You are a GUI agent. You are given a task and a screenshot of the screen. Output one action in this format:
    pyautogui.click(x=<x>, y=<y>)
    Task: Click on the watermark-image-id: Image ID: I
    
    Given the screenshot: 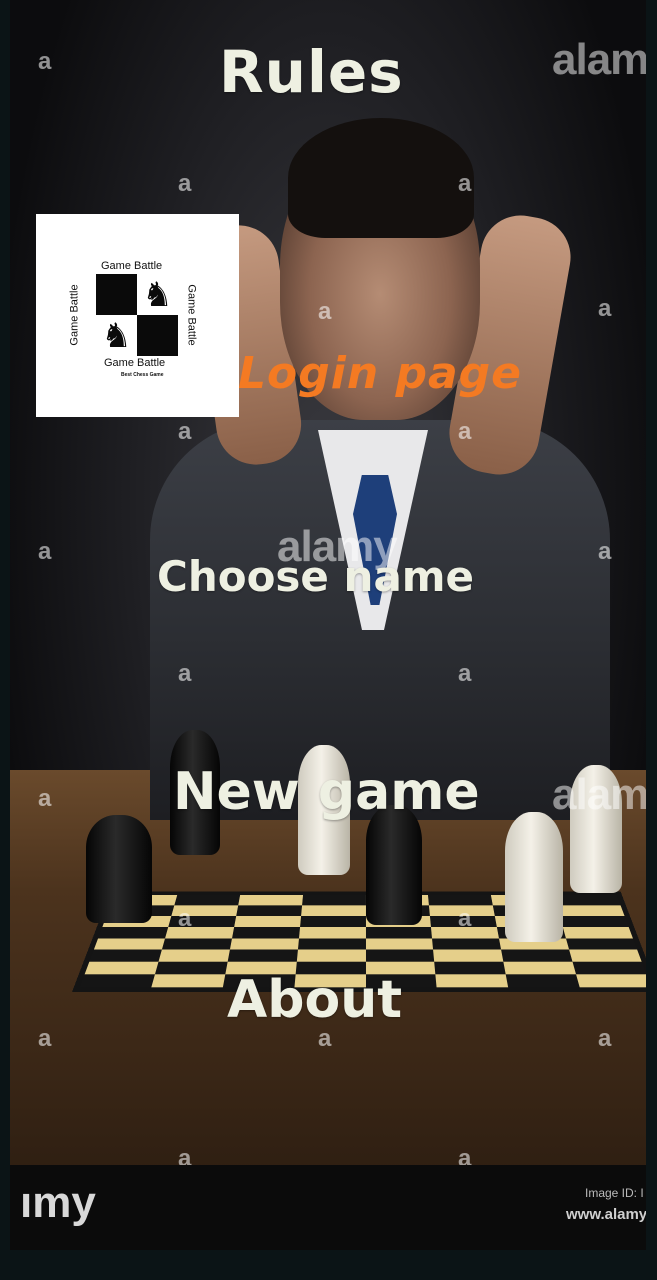 What is the action you would take?
    pyautogui.click(x=614, y=1193)
    